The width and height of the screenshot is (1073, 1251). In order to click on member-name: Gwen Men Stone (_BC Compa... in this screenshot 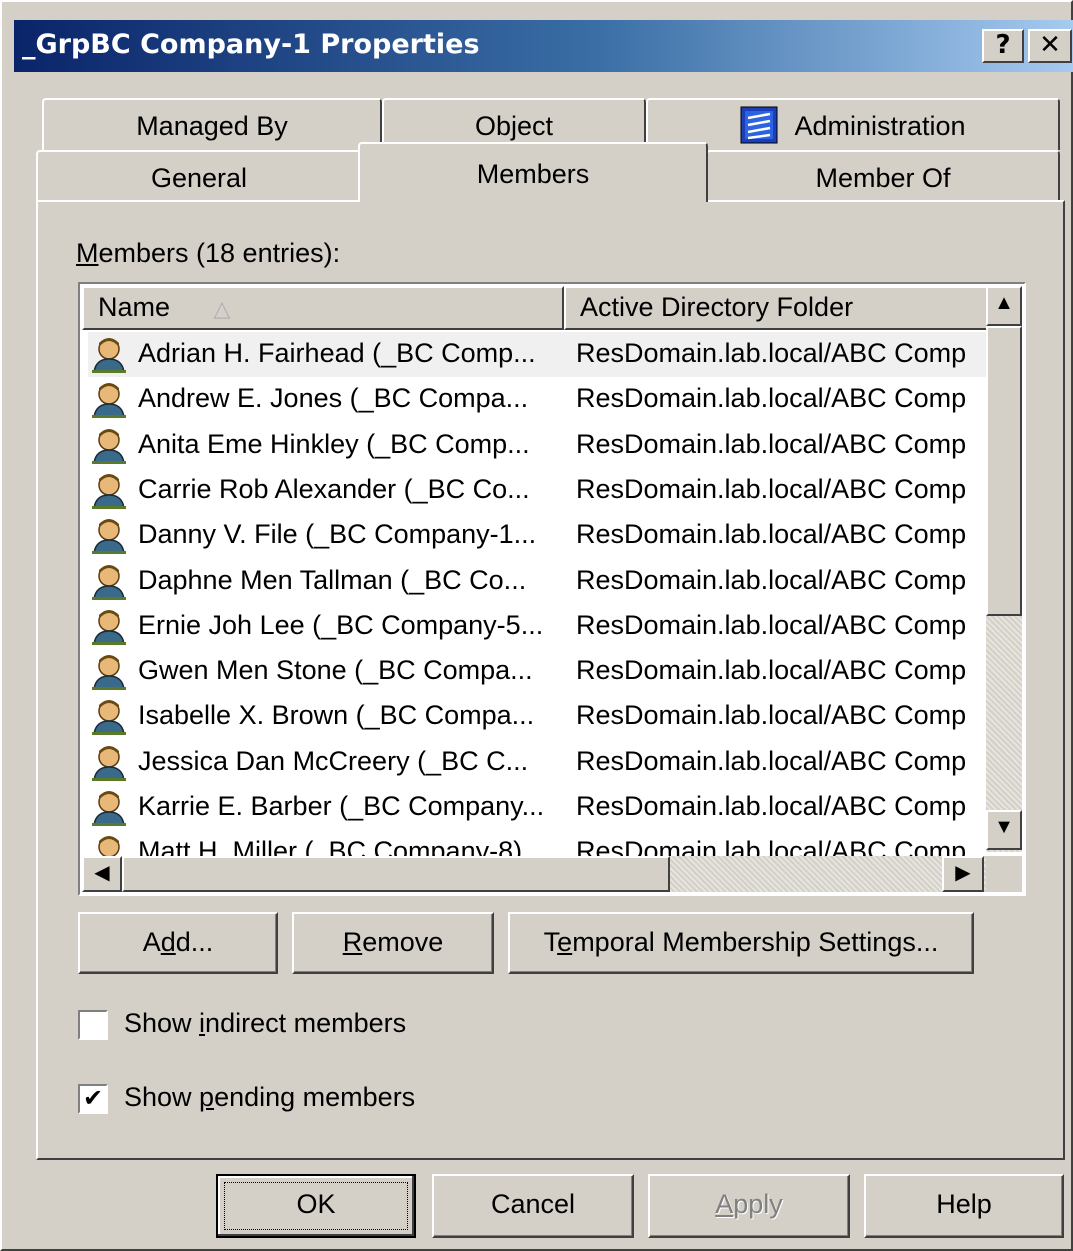, I will do `click(335, 670)`.